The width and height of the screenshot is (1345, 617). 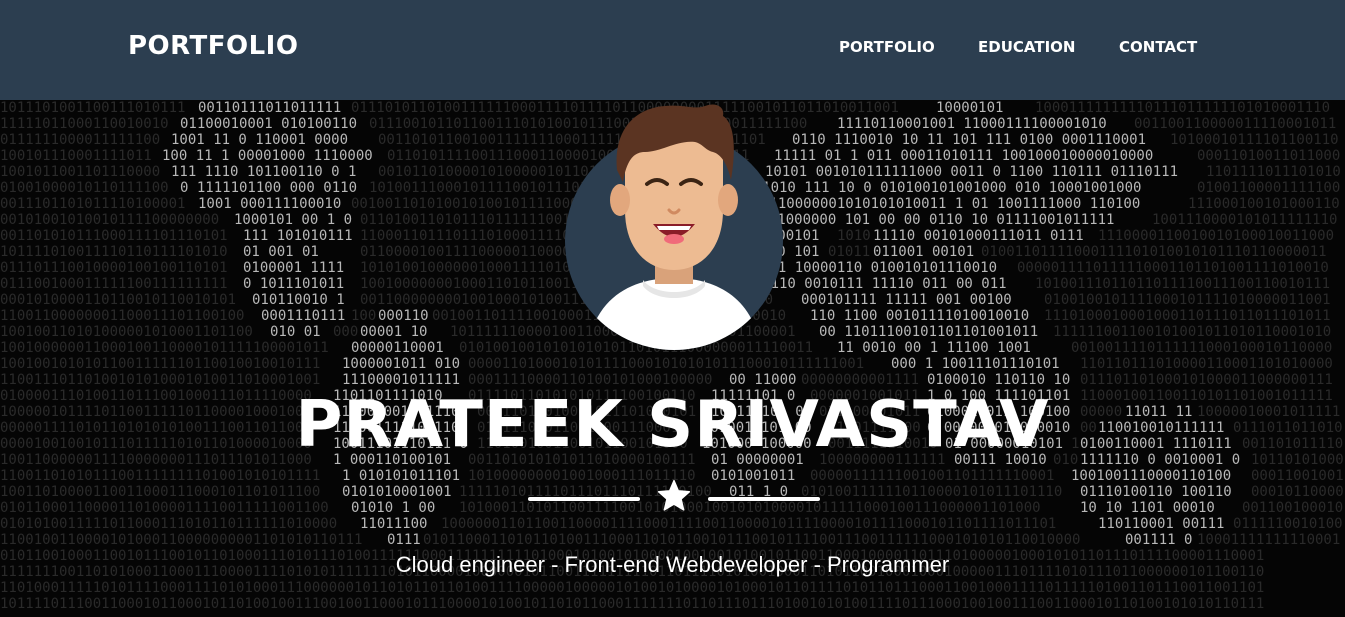 I want to click on svg-text: 100, so click(x=363, y=316).